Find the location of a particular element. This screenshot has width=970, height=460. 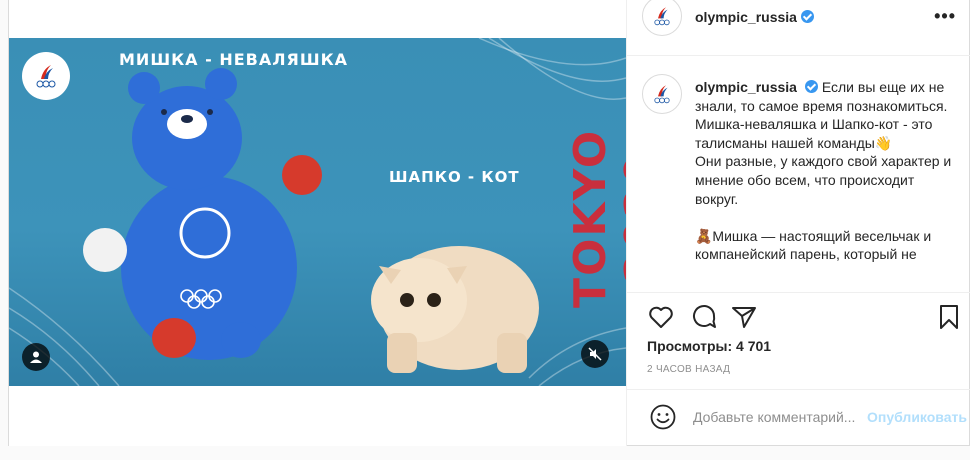

caption-avatar is located at coordinates (662, 94).